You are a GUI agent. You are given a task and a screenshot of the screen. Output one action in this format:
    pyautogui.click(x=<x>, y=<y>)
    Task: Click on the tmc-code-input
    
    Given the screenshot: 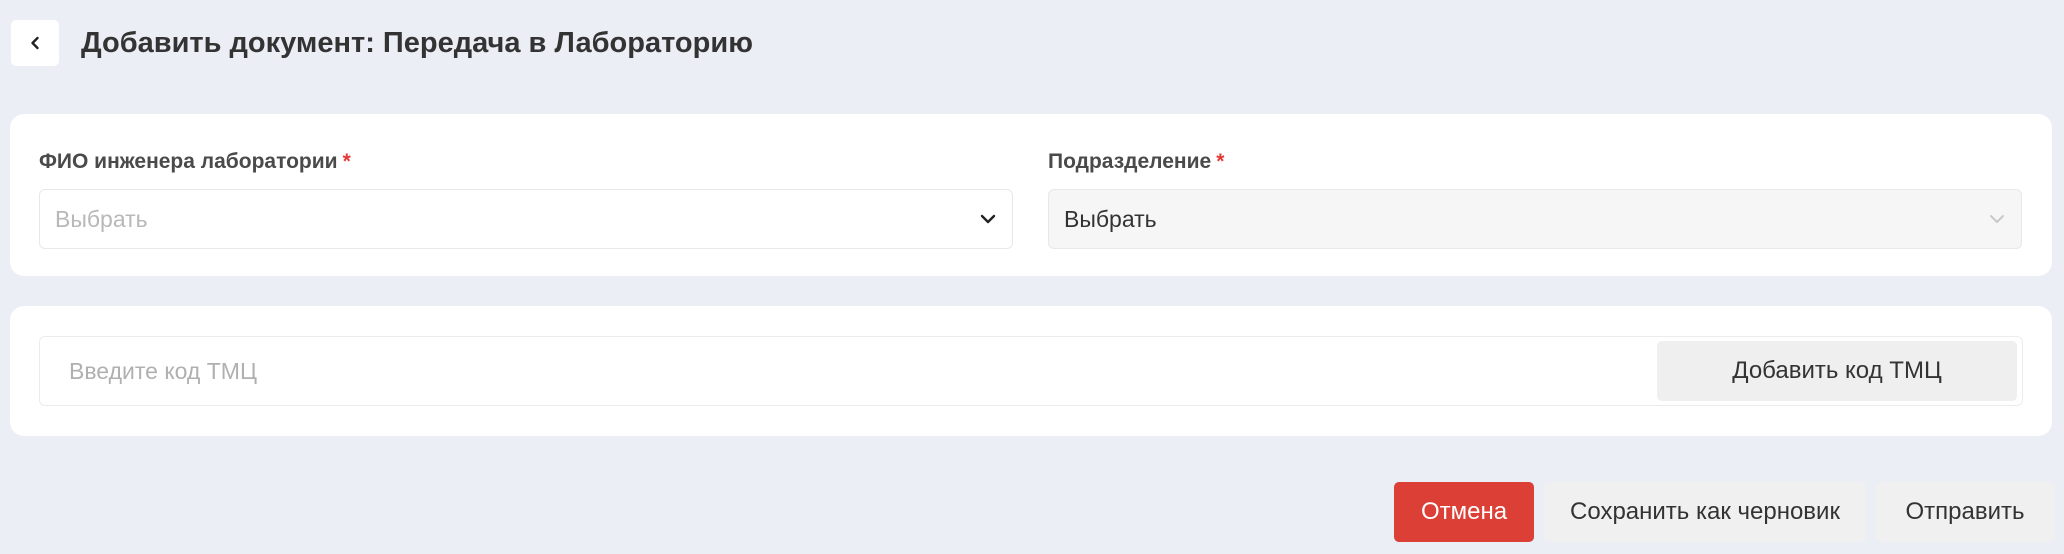 What is the action you would take?
    pyautogui.click(x=819, y=371)
    